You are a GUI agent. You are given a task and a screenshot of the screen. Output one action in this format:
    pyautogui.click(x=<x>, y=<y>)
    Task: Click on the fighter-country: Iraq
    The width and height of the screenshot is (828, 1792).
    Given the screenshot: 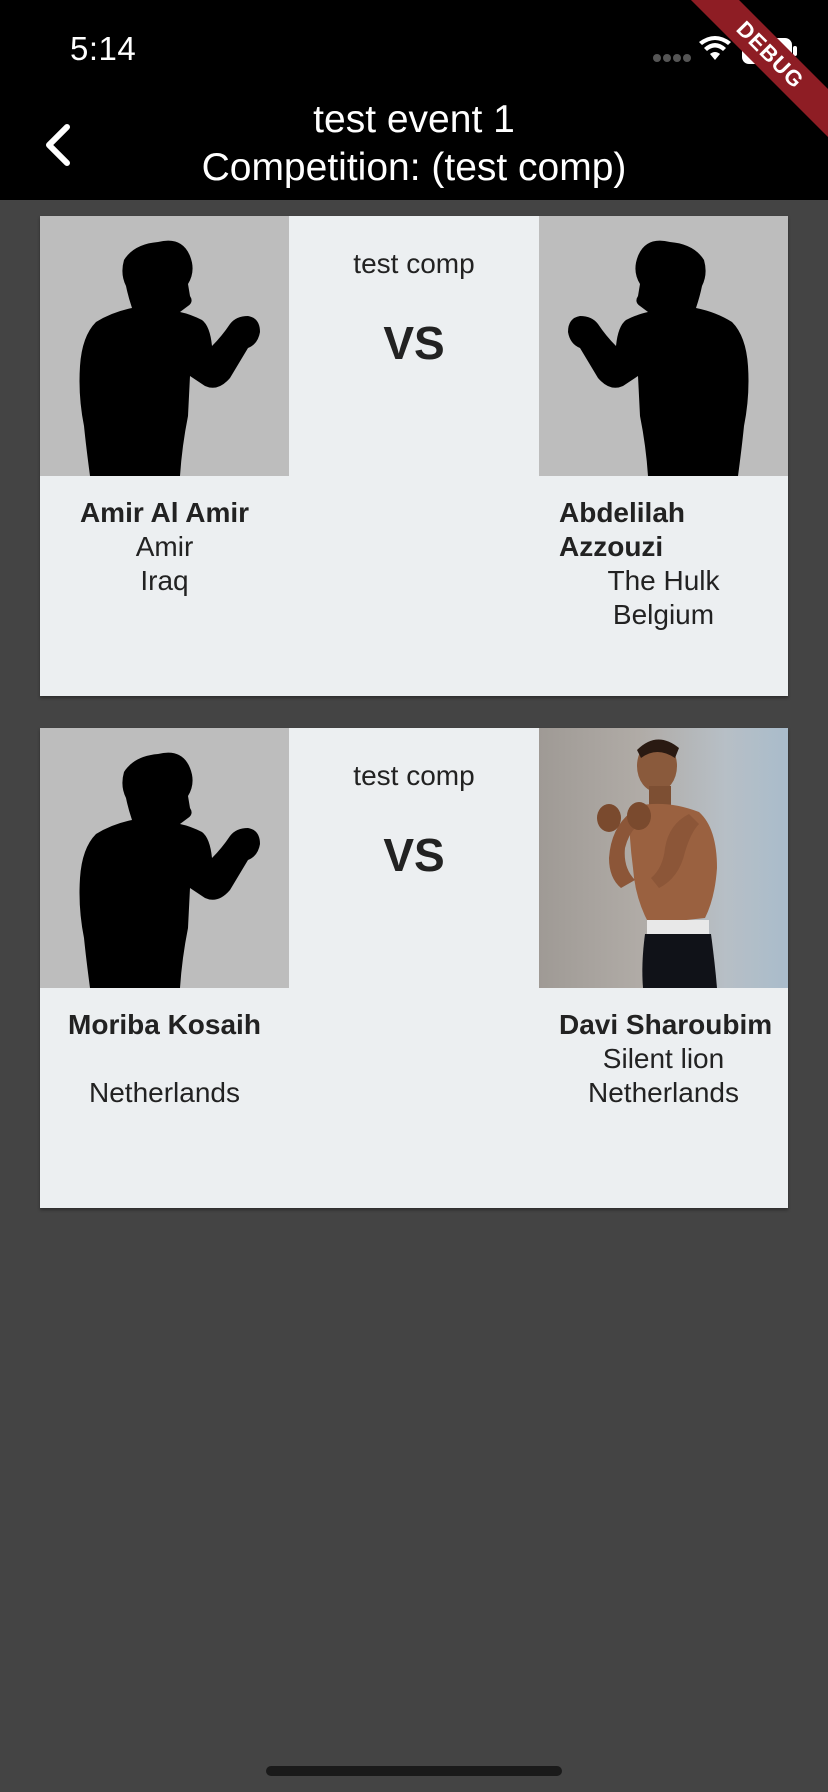 What is the action you would take?
    pyautogui.click(x=164, y=580)
    